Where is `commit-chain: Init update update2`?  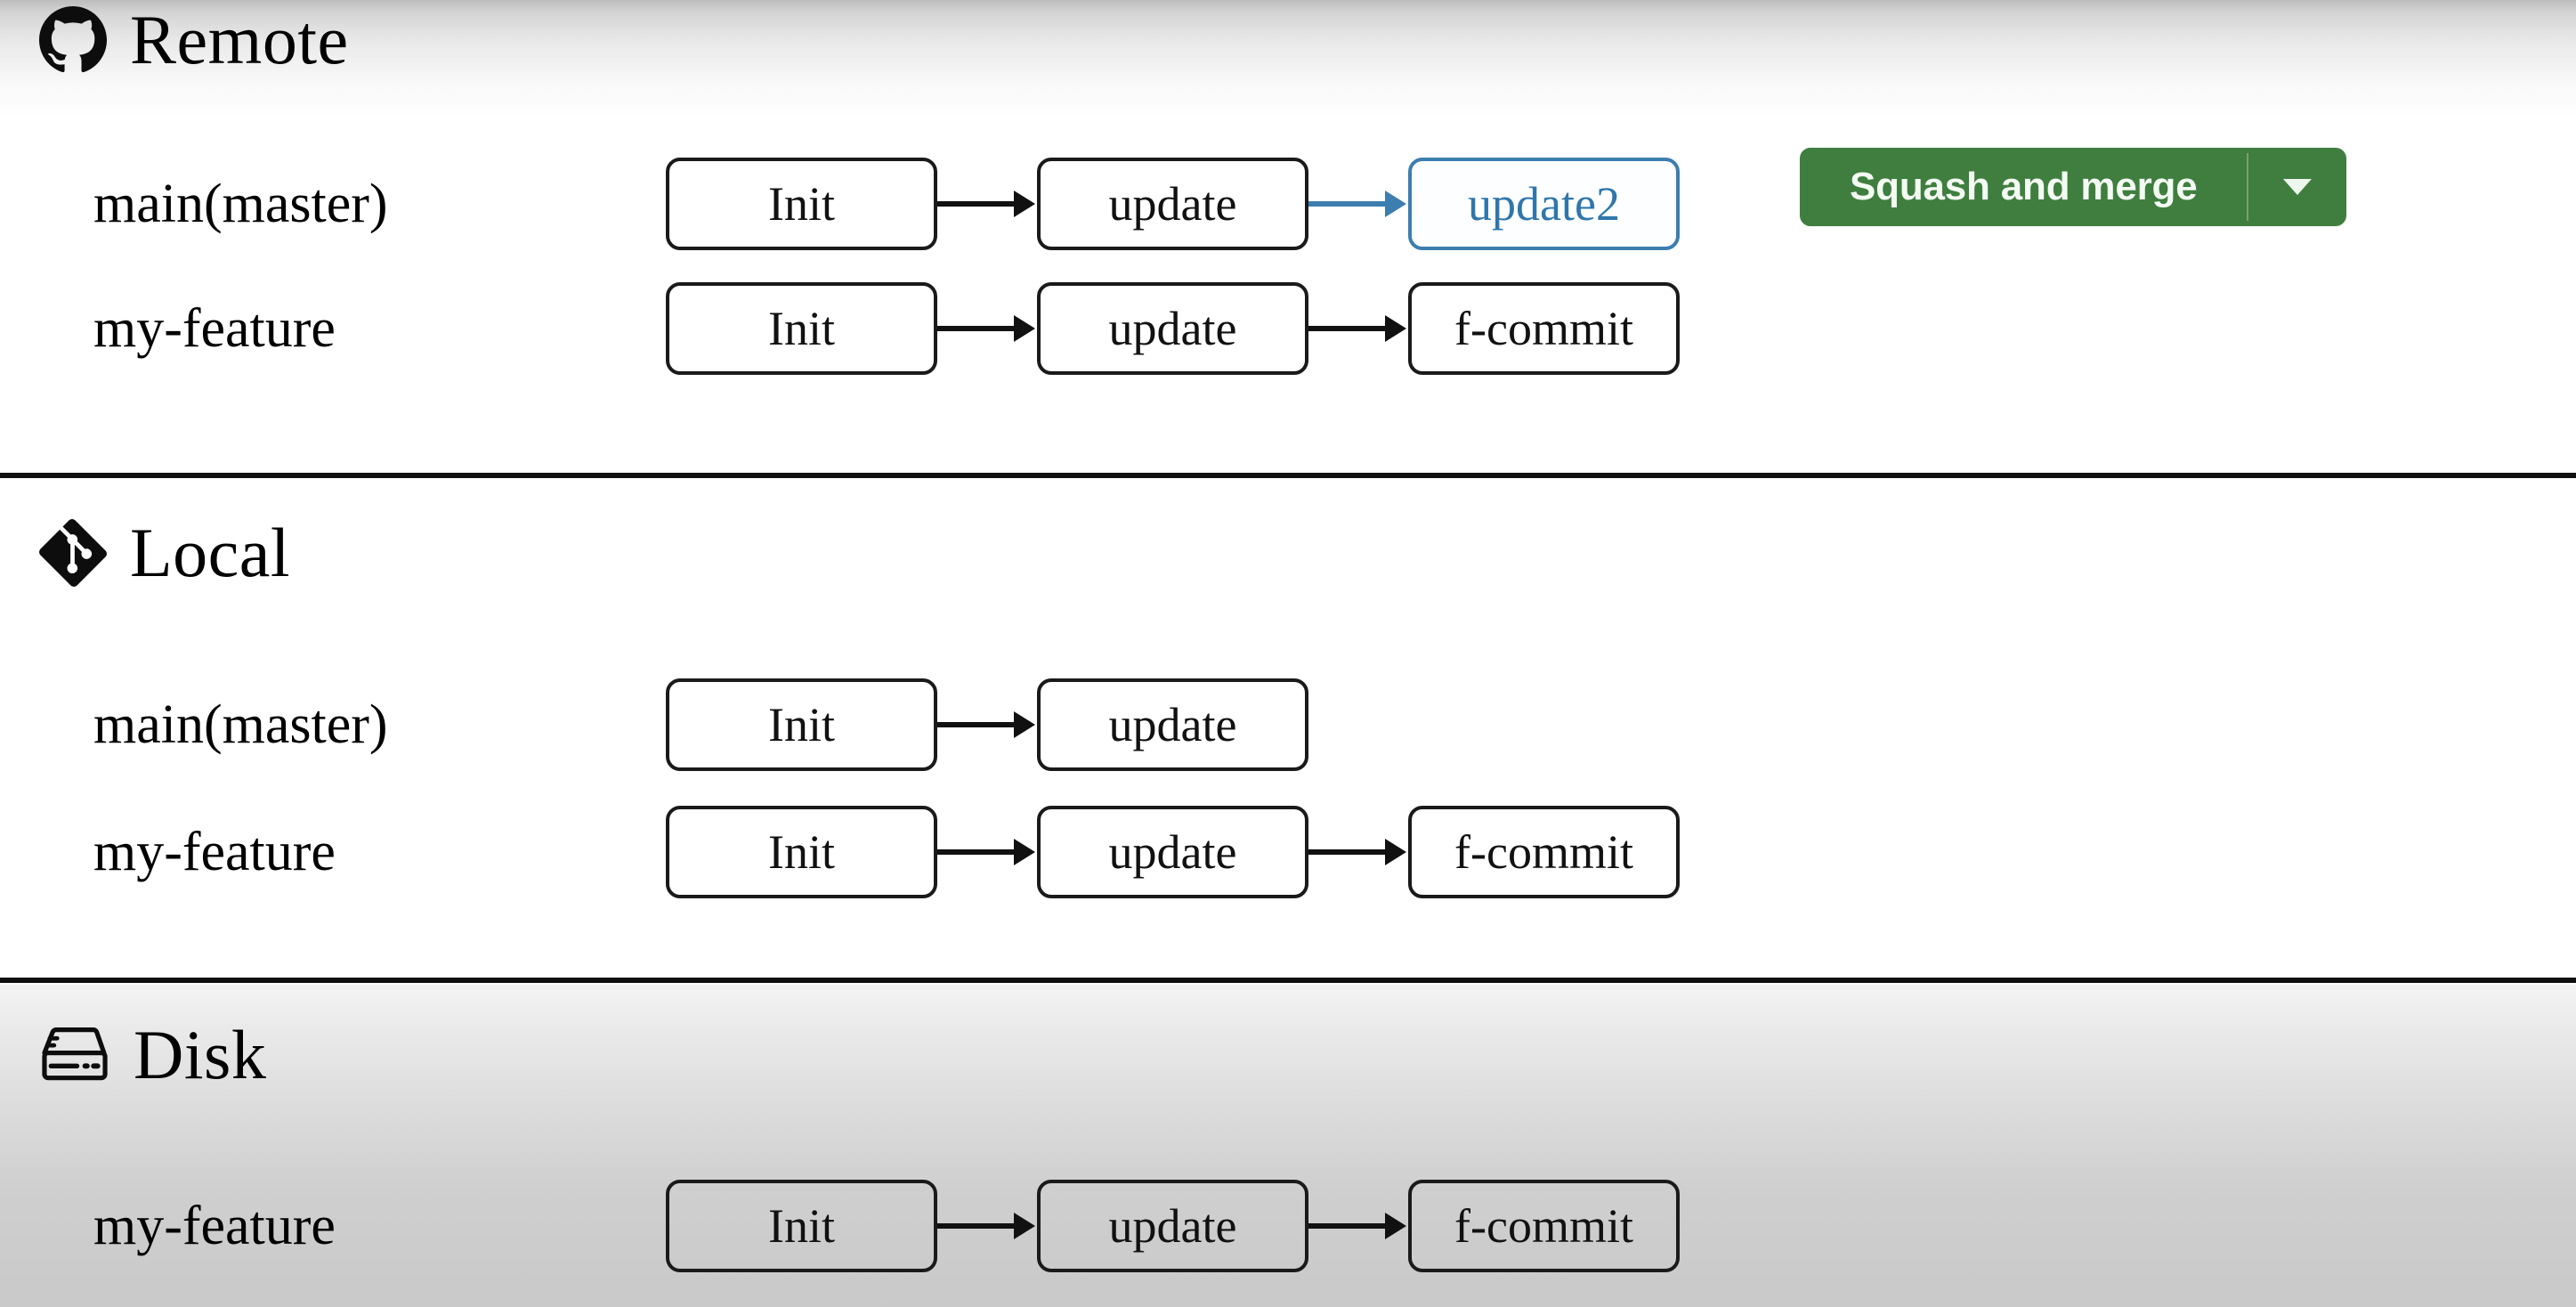 commit-chain: Init update update2 is located at coordinates (1173, 204).